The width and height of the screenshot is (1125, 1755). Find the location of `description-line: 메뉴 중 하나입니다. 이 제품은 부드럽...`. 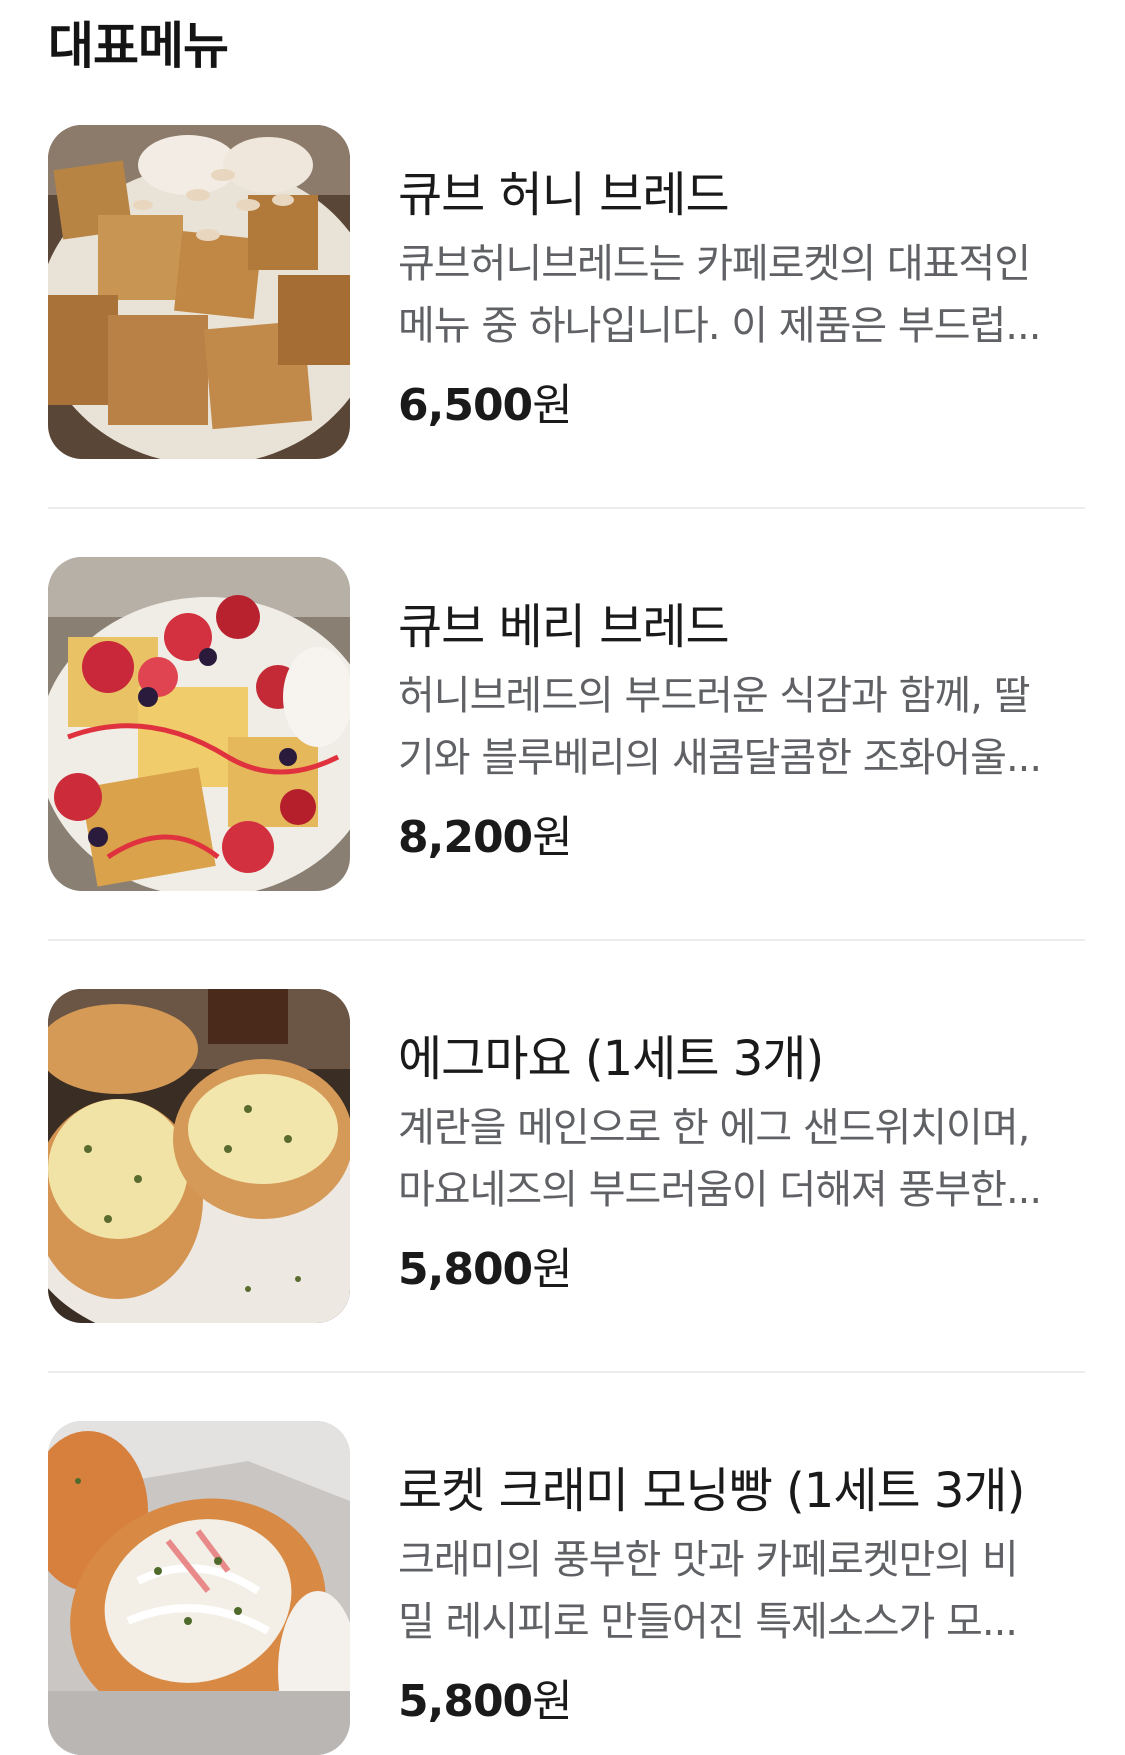

description-line: 메뉴 중 하나입니다. 이 제품은 부드럽... is located at coordinates (719, 326).